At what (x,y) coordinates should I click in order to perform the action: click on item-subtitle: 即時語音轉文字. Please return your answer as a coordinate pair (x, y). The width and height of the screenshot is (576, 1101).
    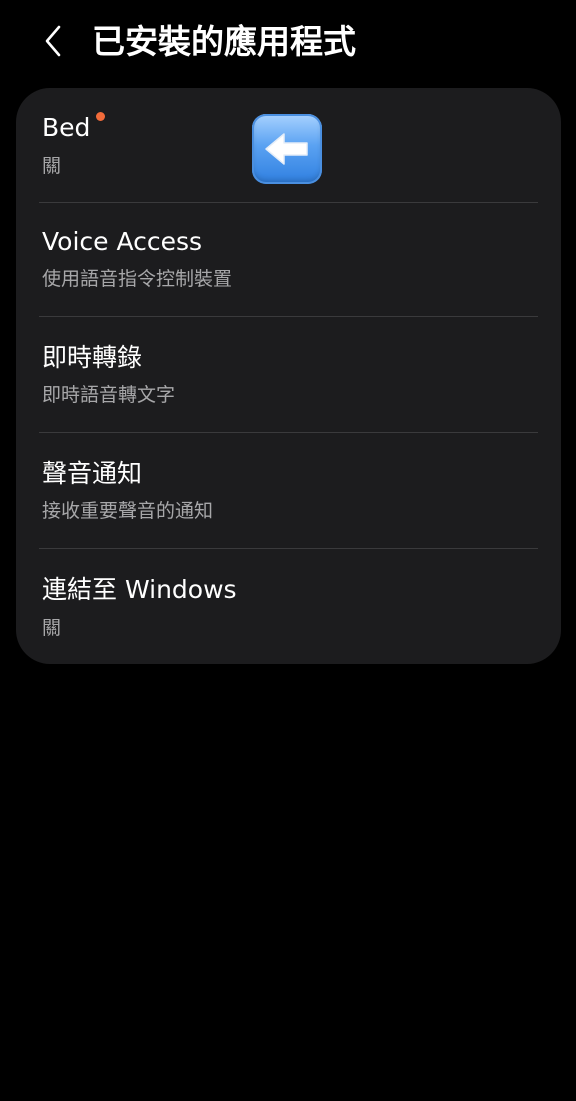
    Looking at the image, I should click on (109, 395).